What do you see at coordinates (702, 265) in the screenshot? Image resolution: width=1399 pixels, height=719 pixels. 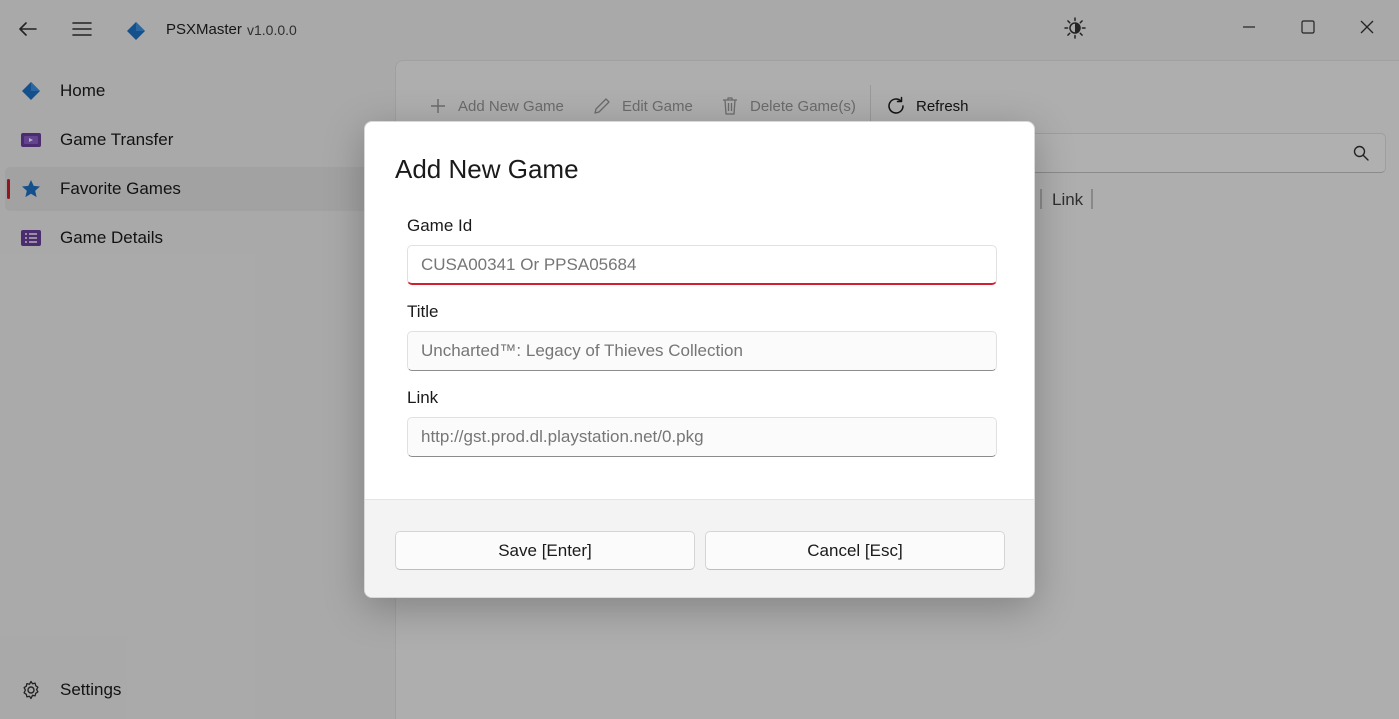 I see `game-id-input` at bounding box center [702, 265].